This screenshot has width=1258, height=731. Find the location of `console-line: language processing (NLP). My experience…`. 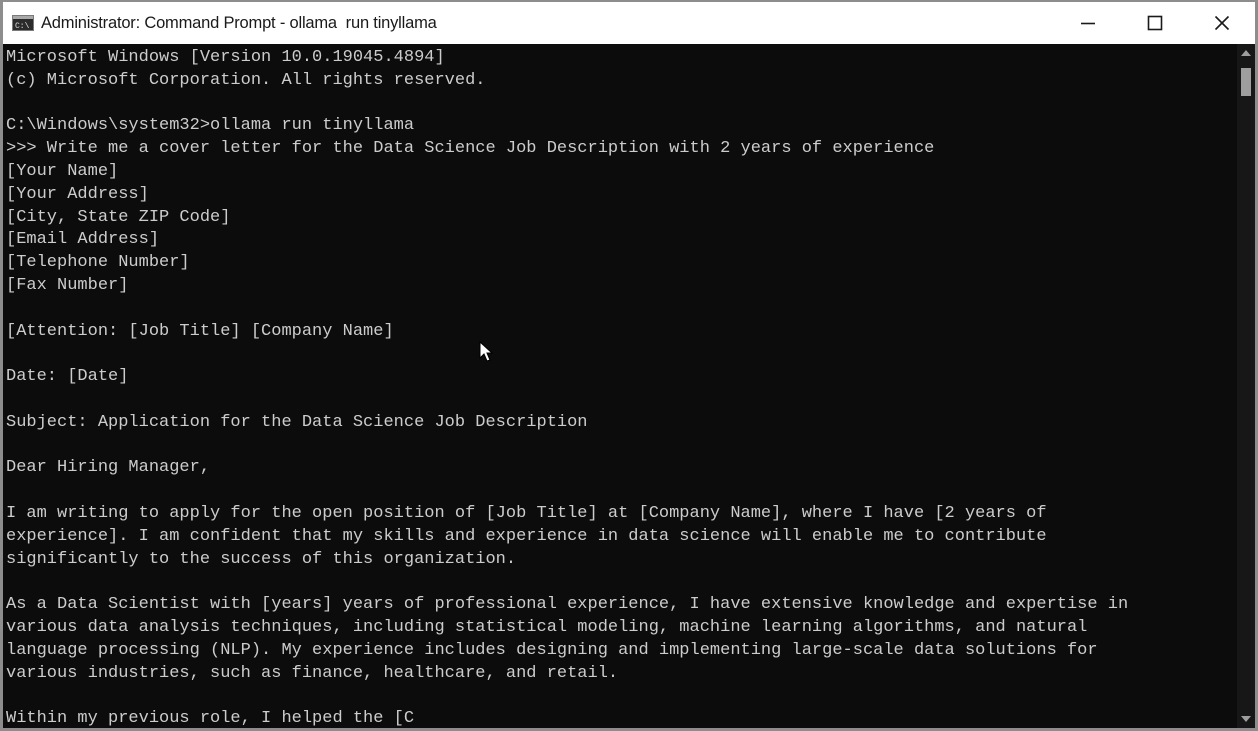

console-line: language processing (NLP). My experience… is located at coordinates (552, 650).